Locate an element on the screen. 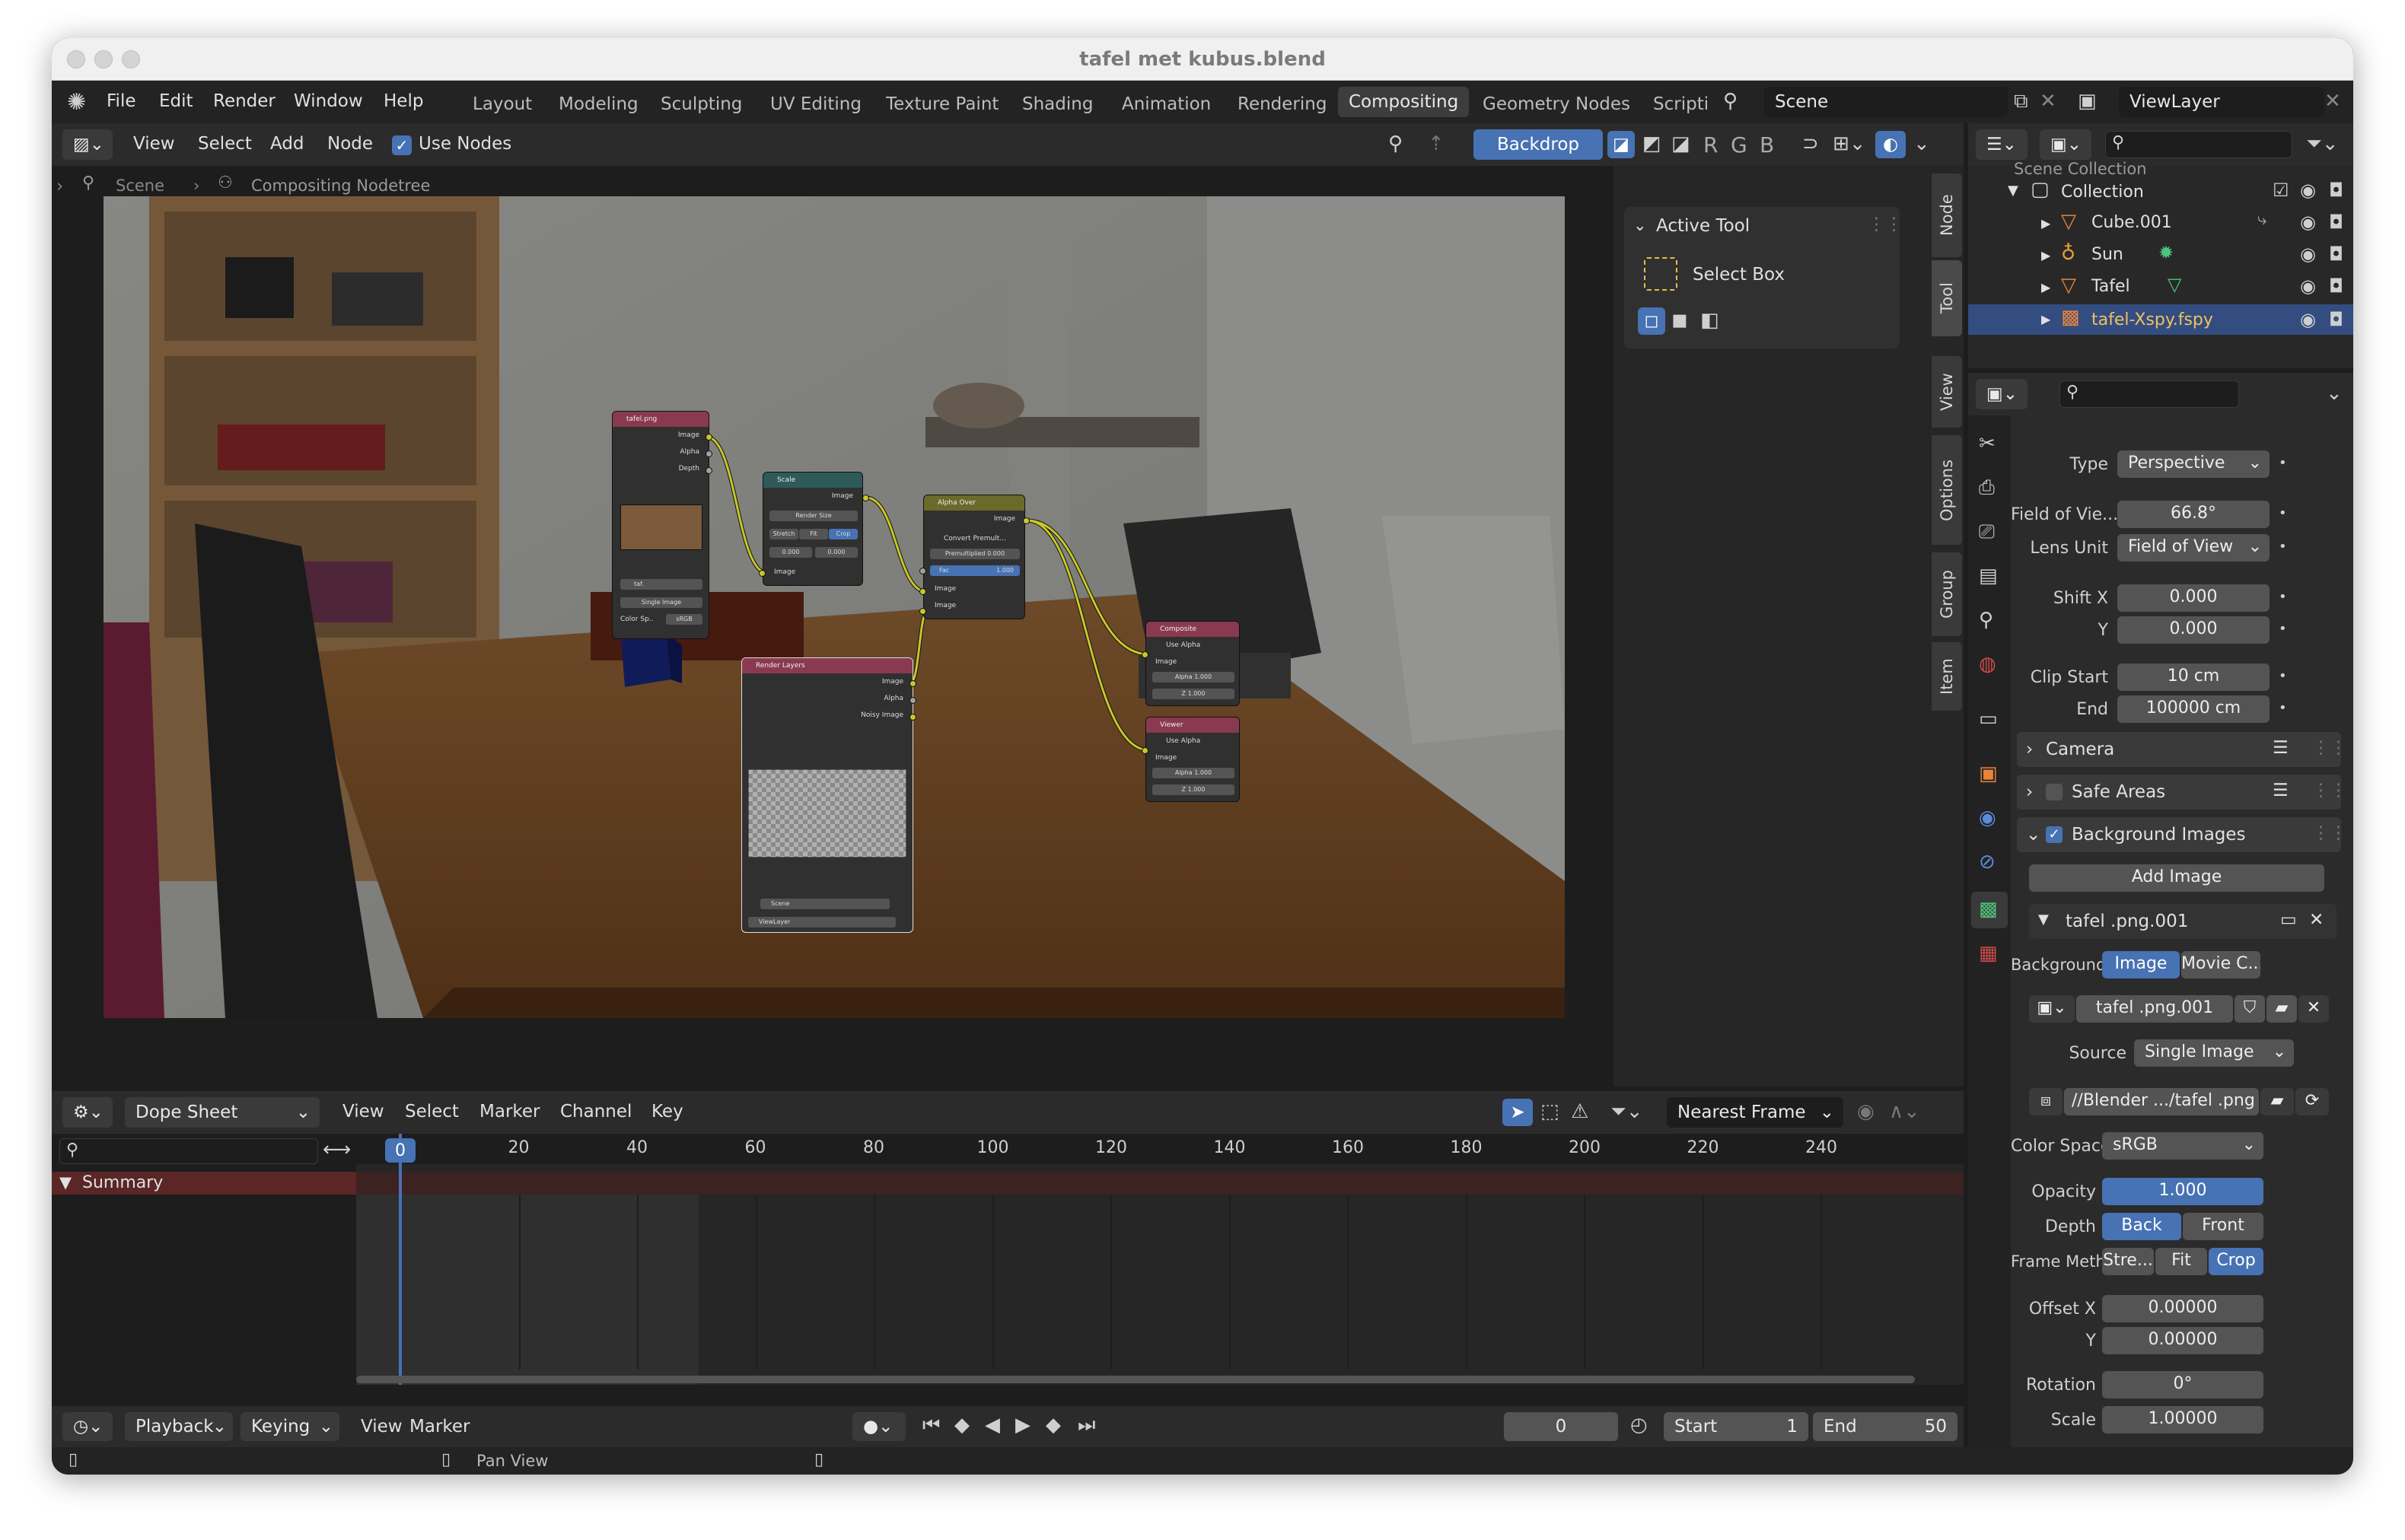 The image size is (2405, 1540). snap-icon: ⊃ is located at coordinates (1810, 144).